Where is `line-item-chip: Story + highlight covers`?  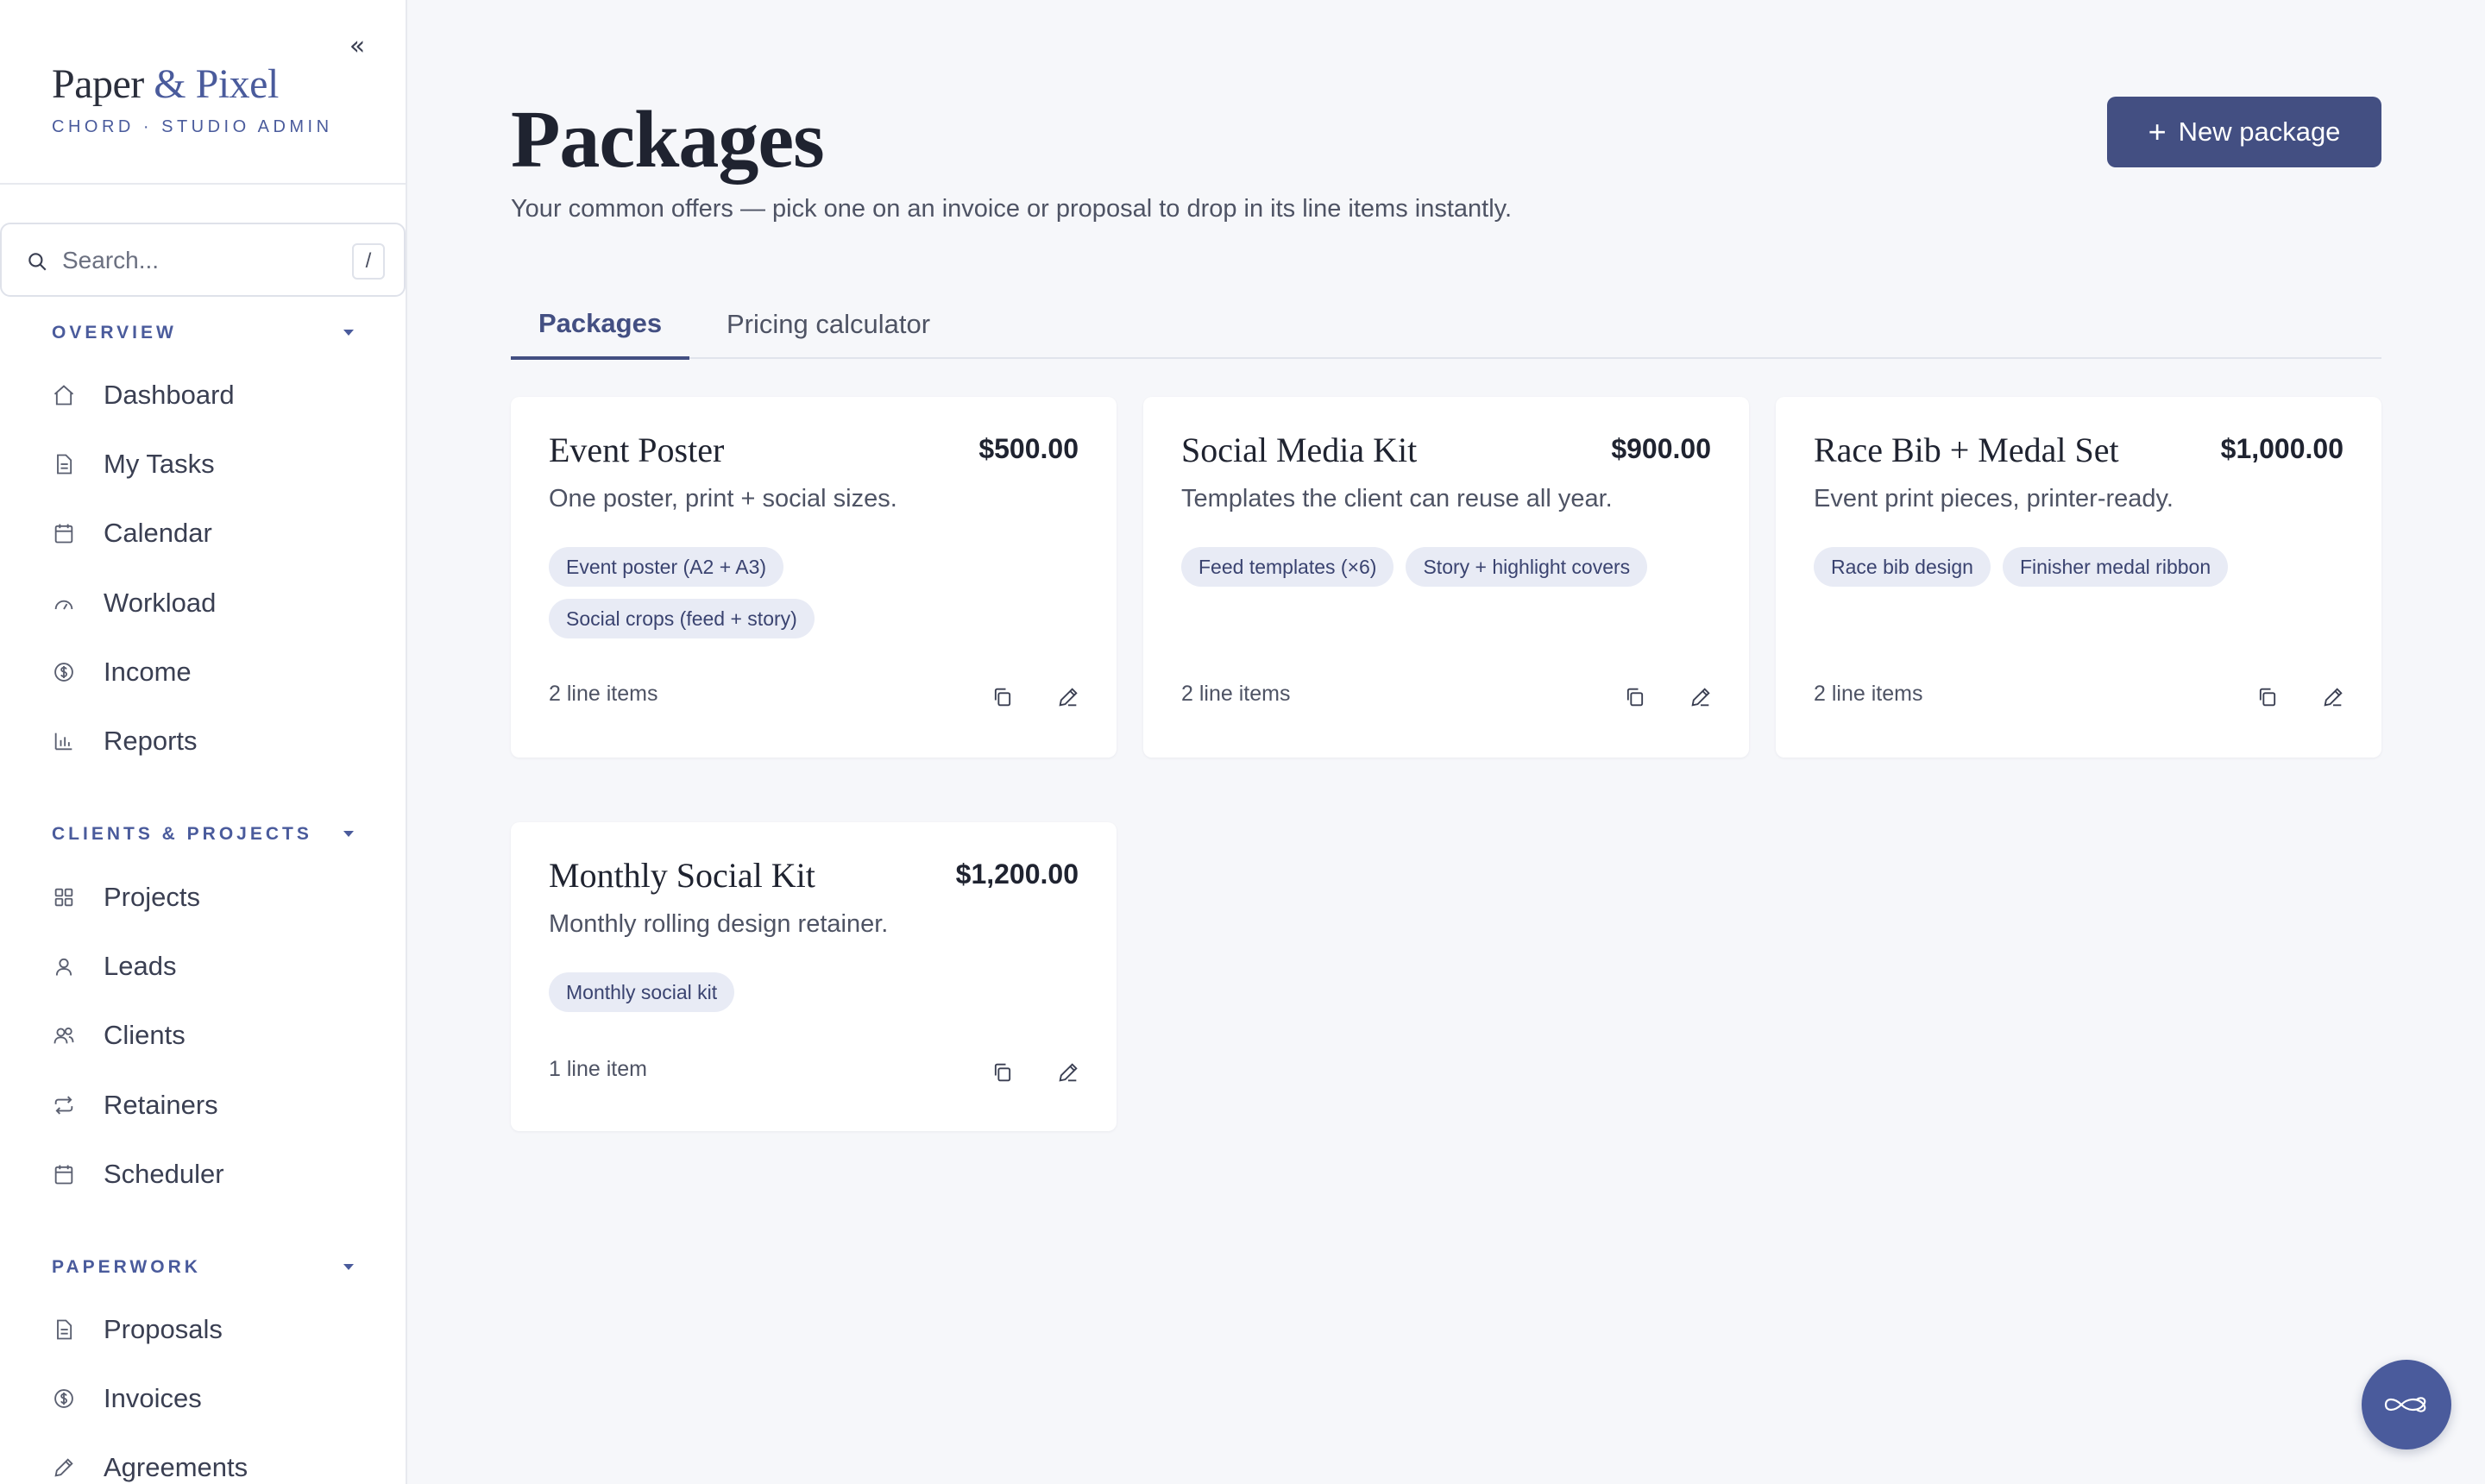 line-item-chip: Story + highlight covers is located at coordinates (1527, 567).